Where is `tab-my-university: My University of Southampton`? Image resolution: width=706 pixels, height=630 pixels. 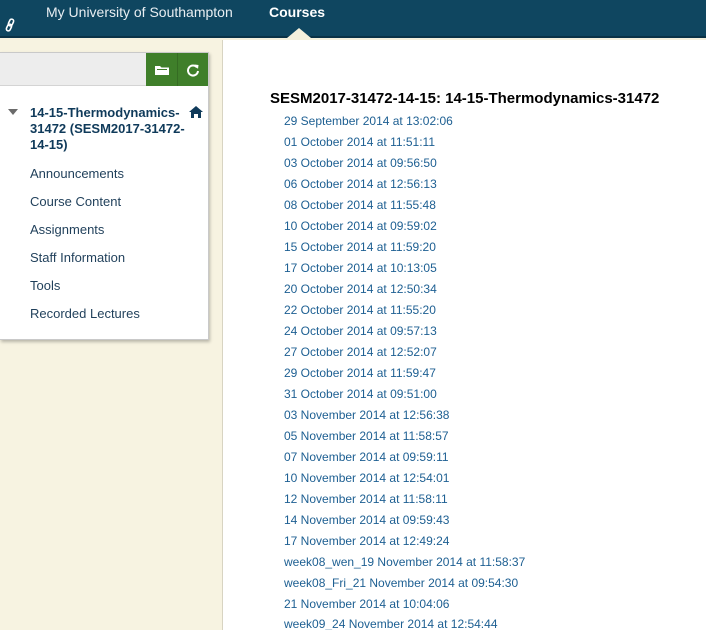
tab-my-university: My University of Southampton is located at coordinates (139, 12).